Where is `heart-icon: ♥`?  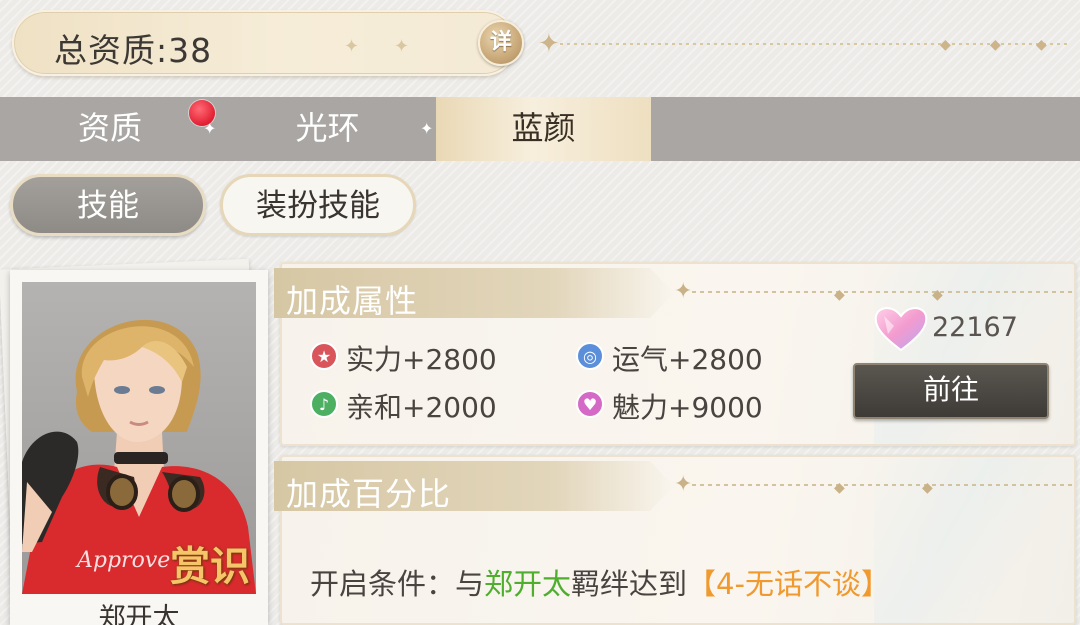 heart-icon: ♥ is located at coordinates (590, 404).